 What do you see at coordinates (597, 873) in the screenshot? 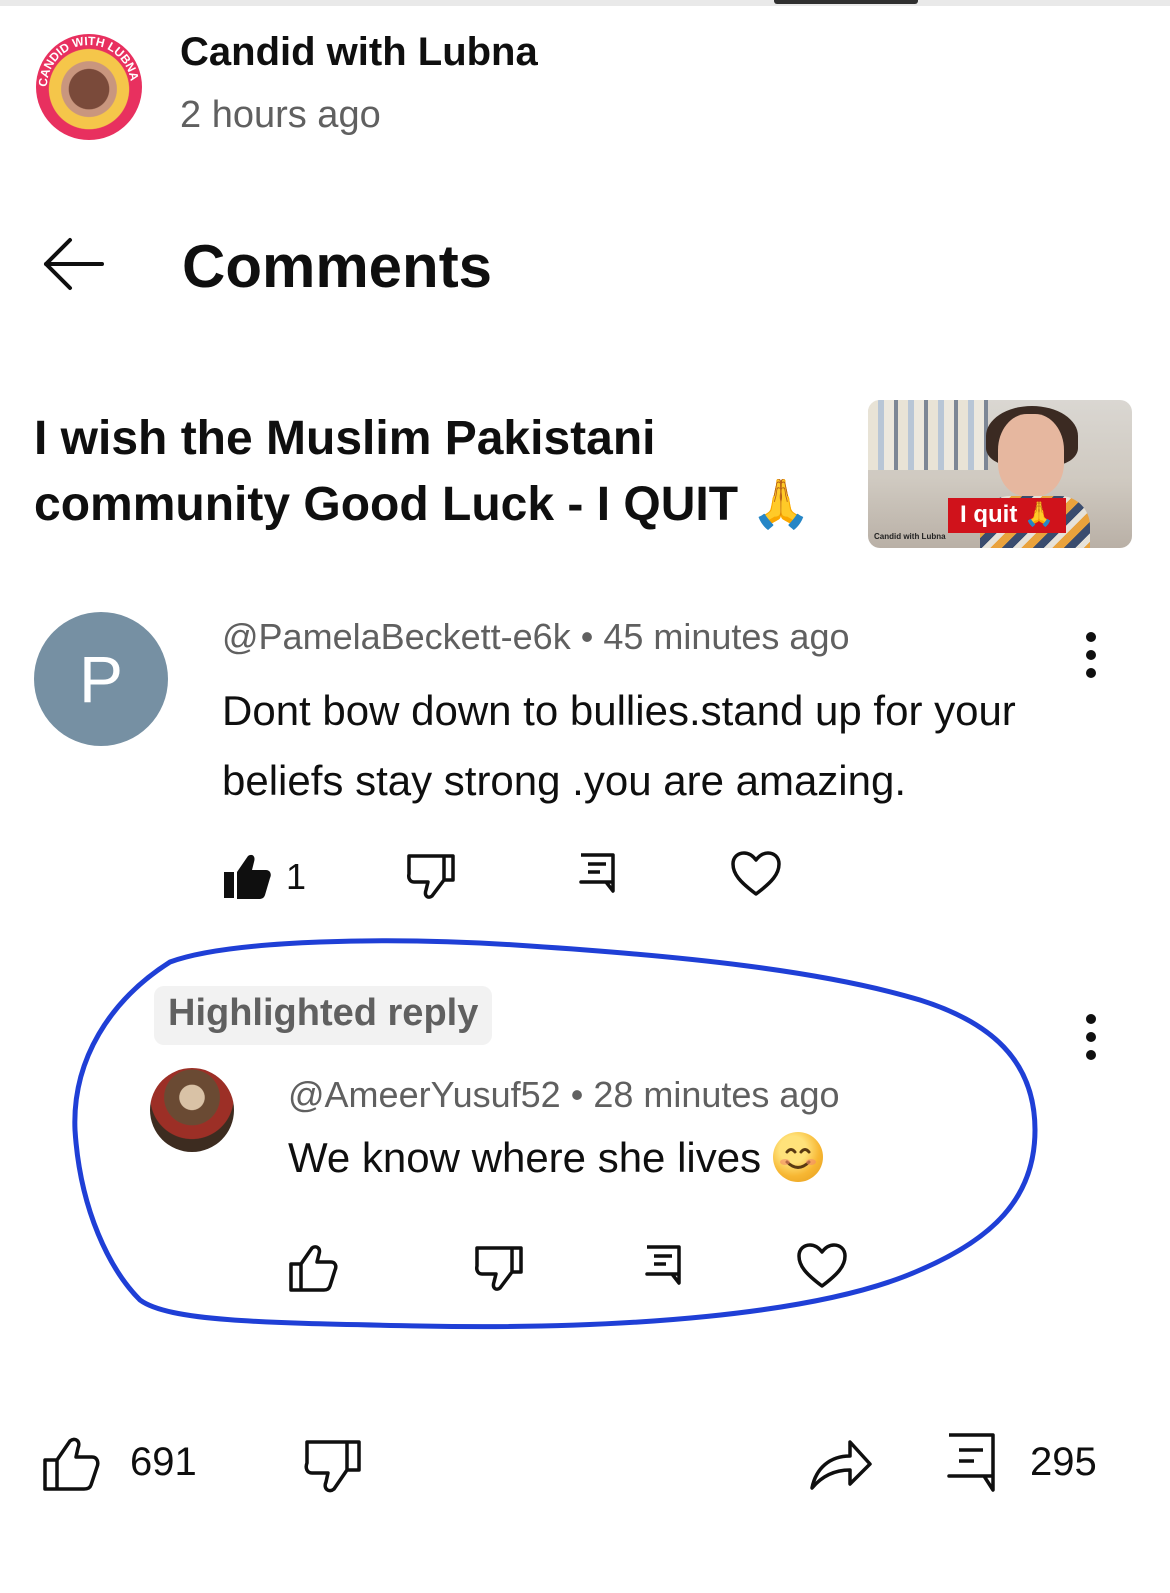
I see `reply-icon` at bounding box center [597, 873].